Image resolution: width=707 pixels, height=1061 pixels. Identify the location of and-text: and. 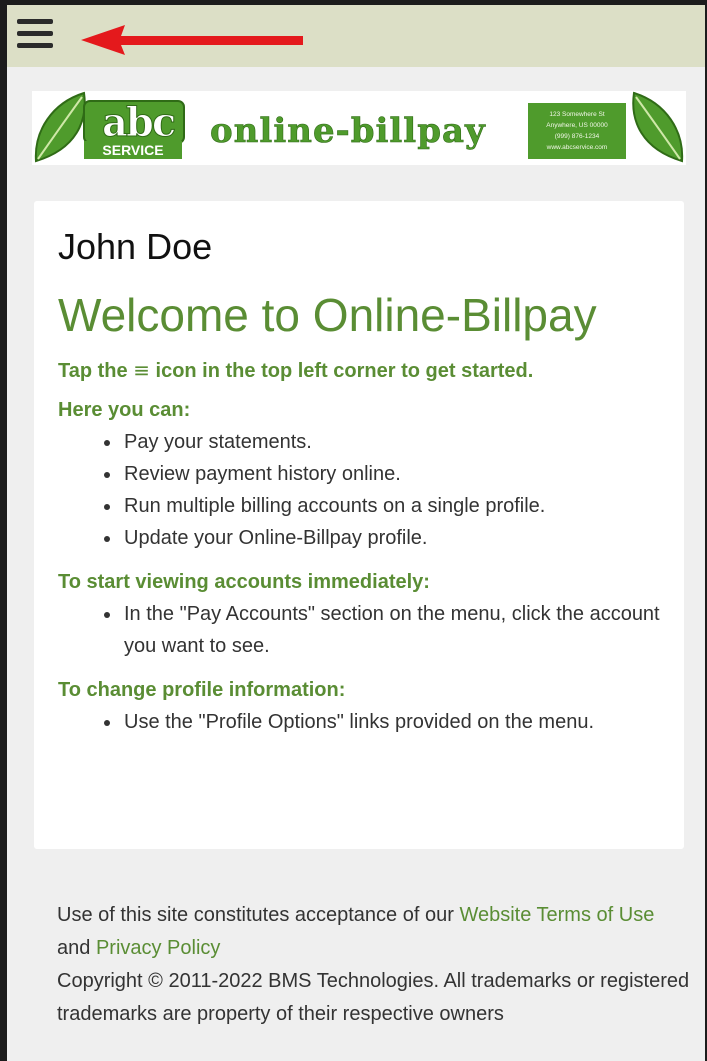
(76, 948).